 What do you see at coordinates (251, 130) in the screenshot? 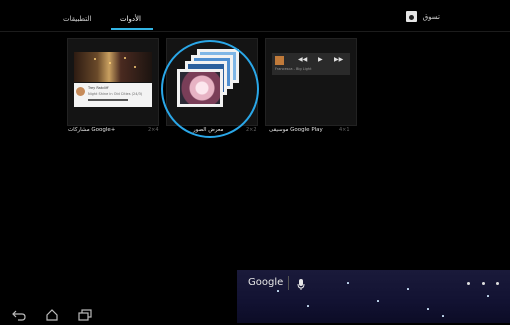
I see `widget-size-gallery: 2×2` at bounding box center [251, 130].